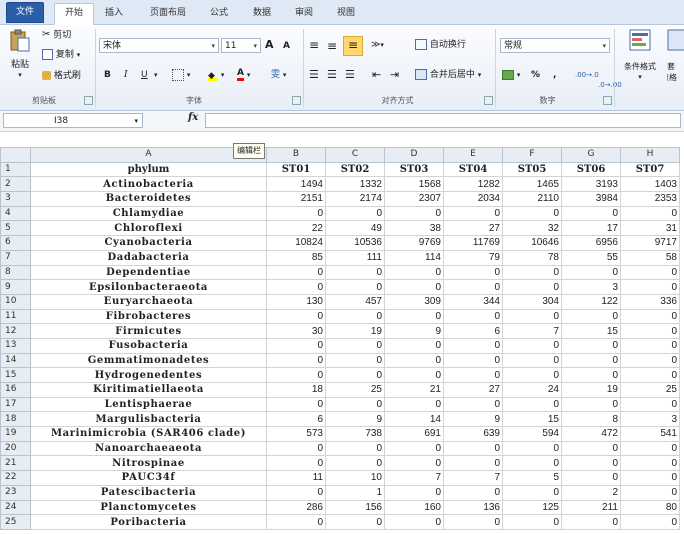 The width and height of the screenshot is (684, 534). What do you see at coordinates (15, 301) in the screenshot?
I see `row-header: 10` at bounding box center [15, 301].